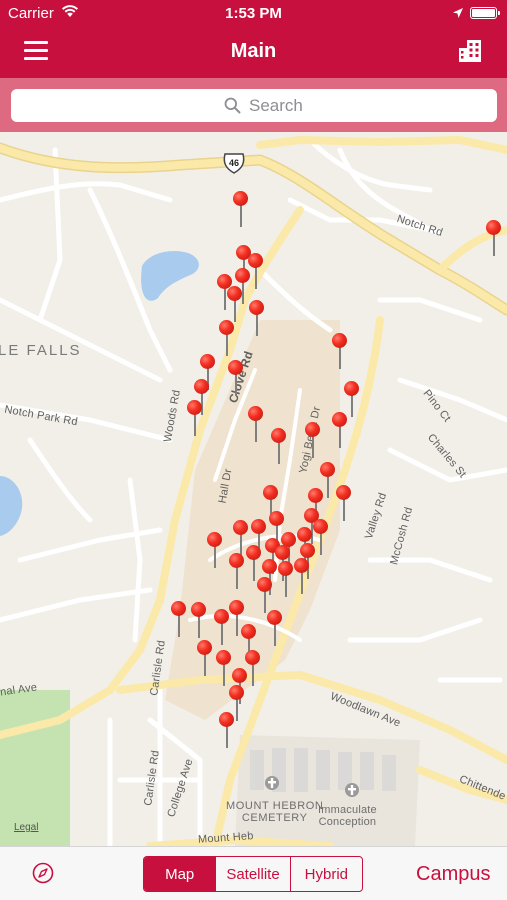 The width and height of the screenshot is (507, 900). What do you see at coordinates (347, 816) in the screenshot?
I see `place-label-immaculate-conception: Immaculate Conception` at bounding box center [347, 816].